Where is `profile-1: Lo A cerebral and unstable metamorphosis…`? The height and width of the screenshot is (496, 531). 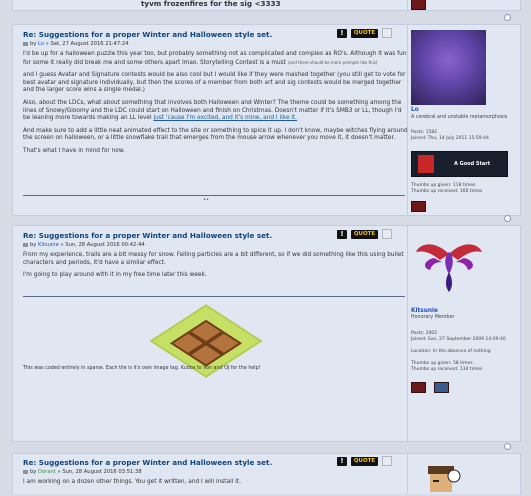 profile-1: Lo A cerebral and unstable metamorphosis… is located at coordinates (464, 120).